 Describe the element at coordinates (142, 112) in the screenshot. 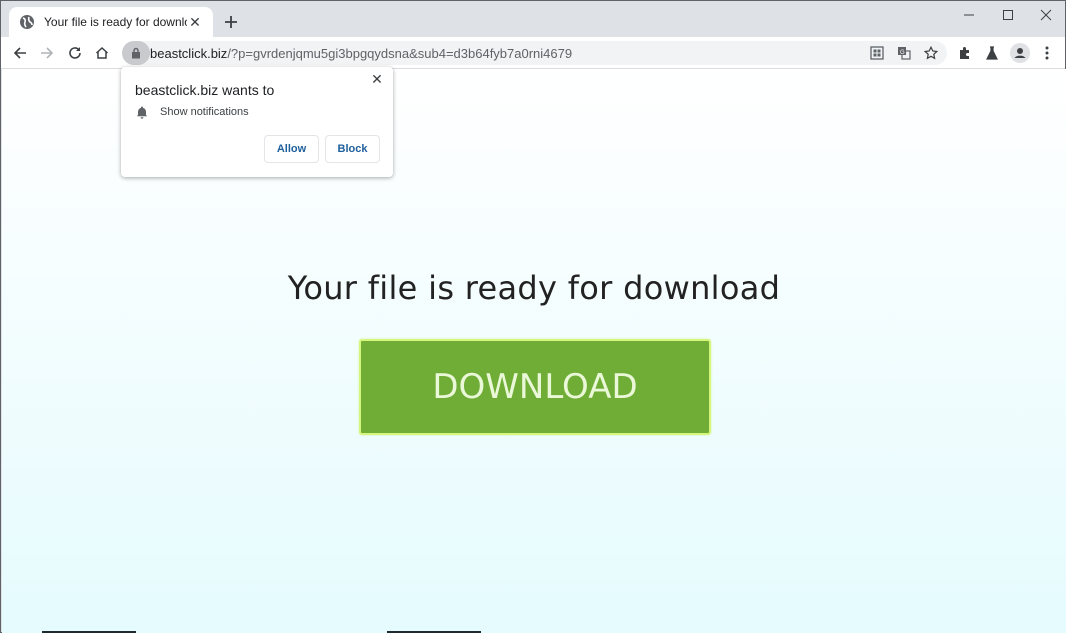

I see `bell-icon` at that location.